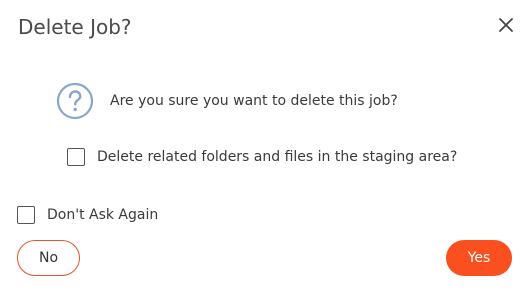 The width and height of the screenshot is (526, 292). Describe the element at coordinates (48, 258) in the screenshot. I see `no-button: No` at that location.